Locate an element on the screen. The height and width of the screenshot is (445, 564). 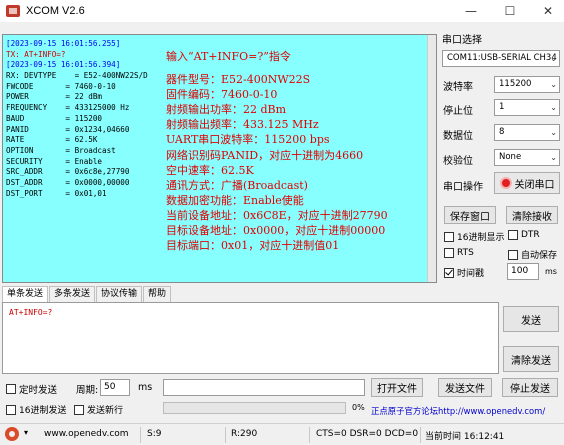
receive-line: DST_PORT = 0x01,01 is located at coordinates (56, 193).